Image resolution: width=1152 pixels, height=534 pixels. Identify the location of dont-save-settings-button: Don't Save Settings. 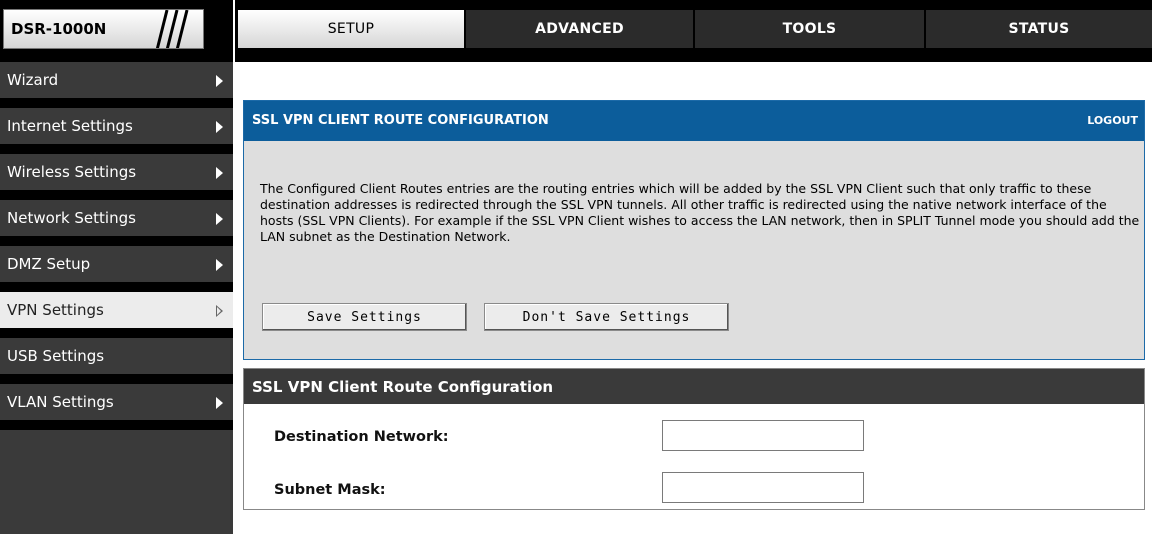
(606, 317).